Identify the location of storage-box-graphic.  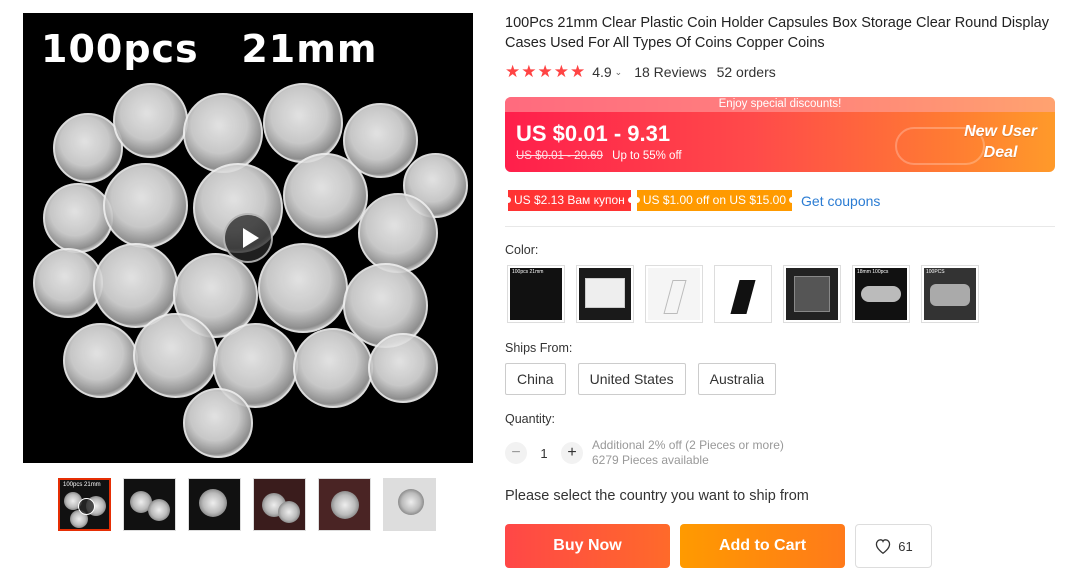
(605, 293).